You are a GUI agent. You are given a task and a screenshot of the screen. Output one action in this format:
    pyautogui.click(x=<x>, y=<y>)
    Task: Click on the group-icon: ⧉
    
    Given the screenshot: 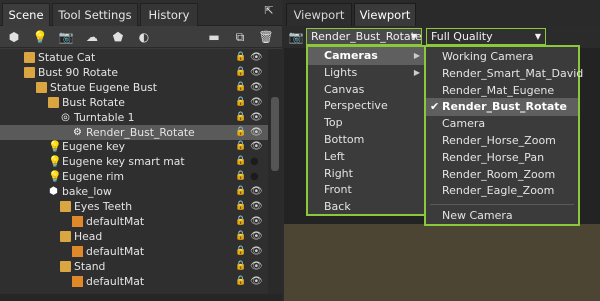 What is the action you would take?
    pyautogui.click(x=240, y=37)
    